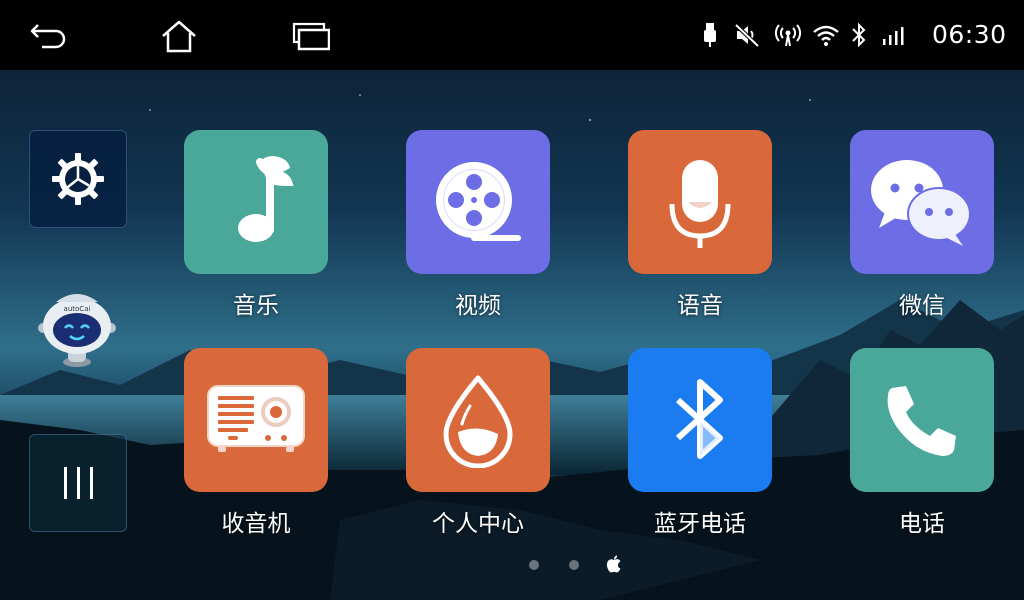  I want to click on hotspot-icon, so click(788, 35).